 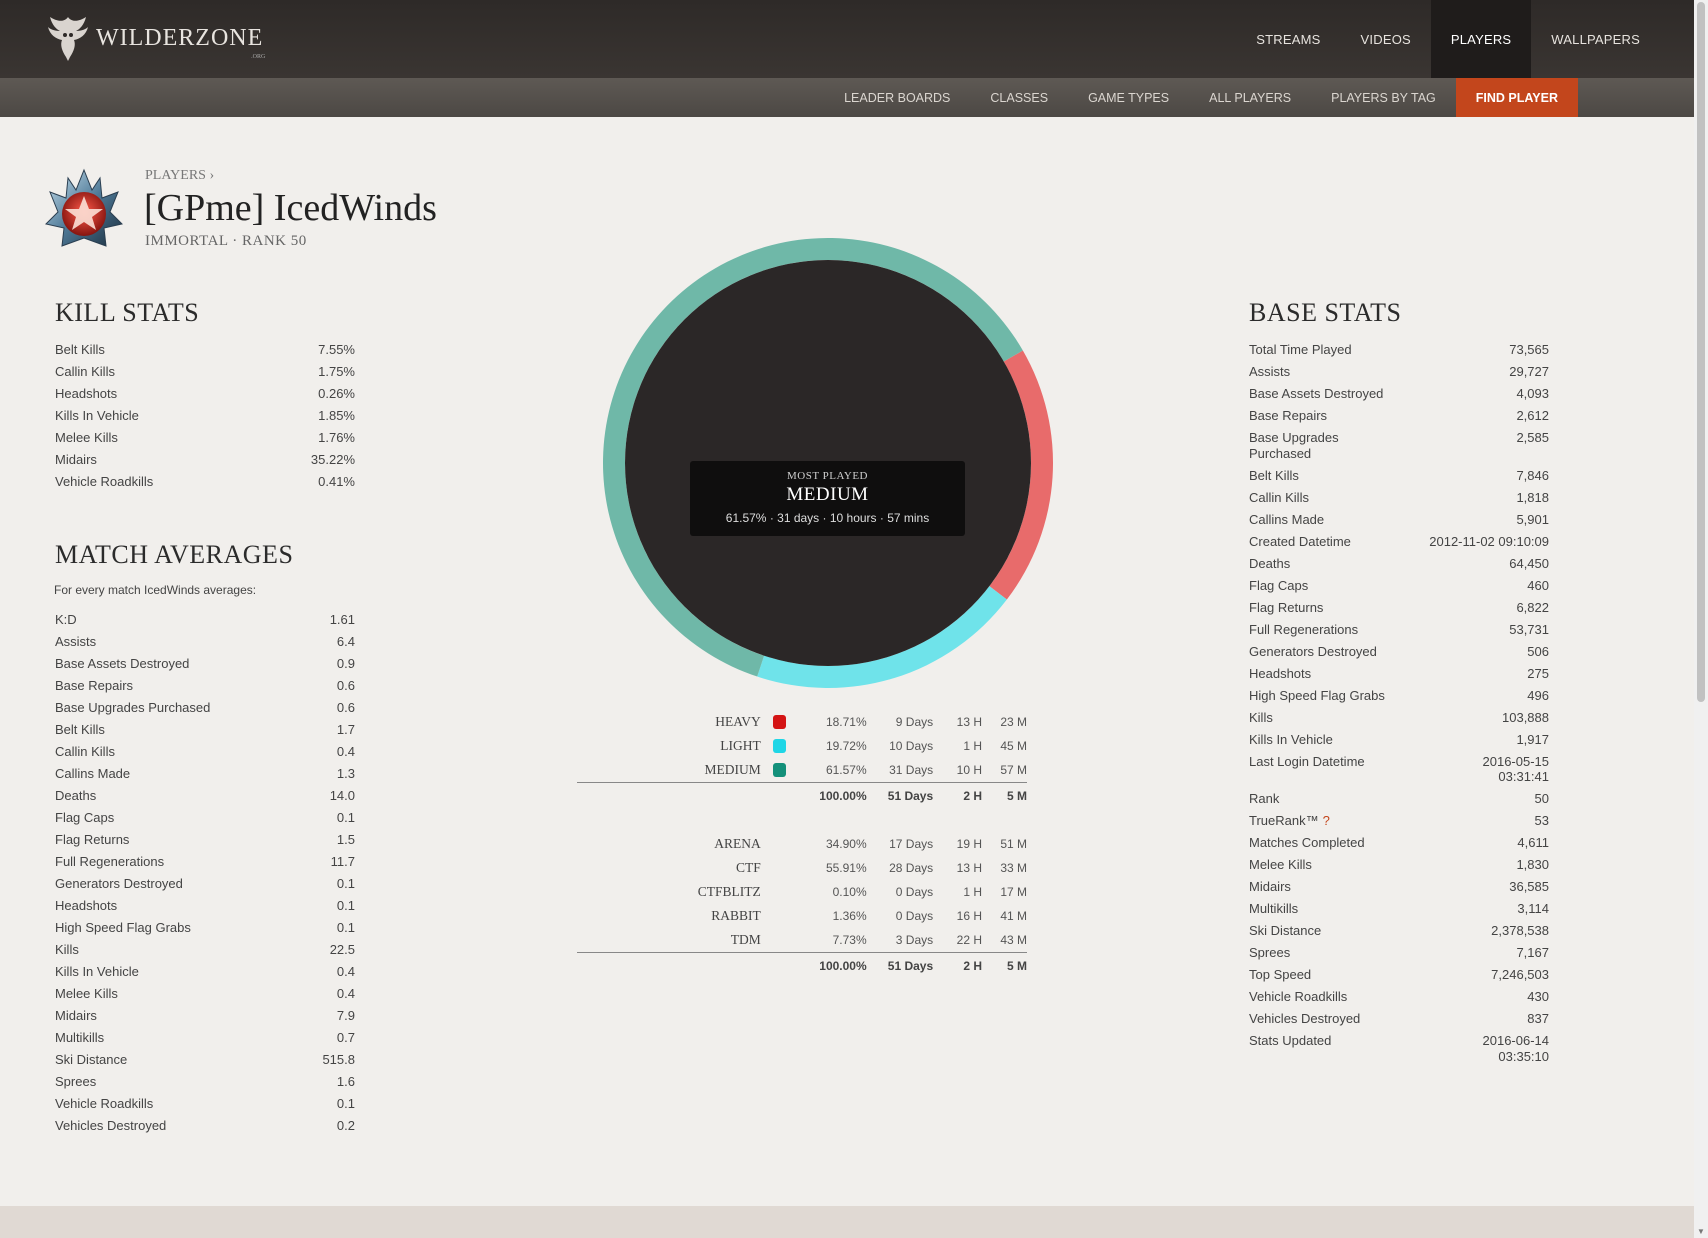 What do you see at coordinates (94, 685) in the screenshot?
I see `stat-label-text: Base Repairs` at bounding box center [94, 685].